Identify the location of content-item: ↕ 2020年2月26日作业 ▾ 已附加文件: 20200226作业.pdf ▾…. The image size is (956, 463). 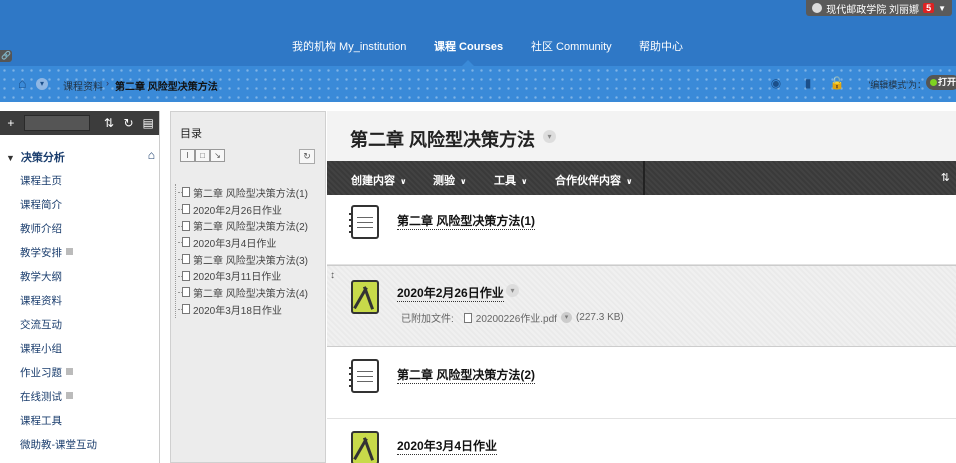
(641, 306).